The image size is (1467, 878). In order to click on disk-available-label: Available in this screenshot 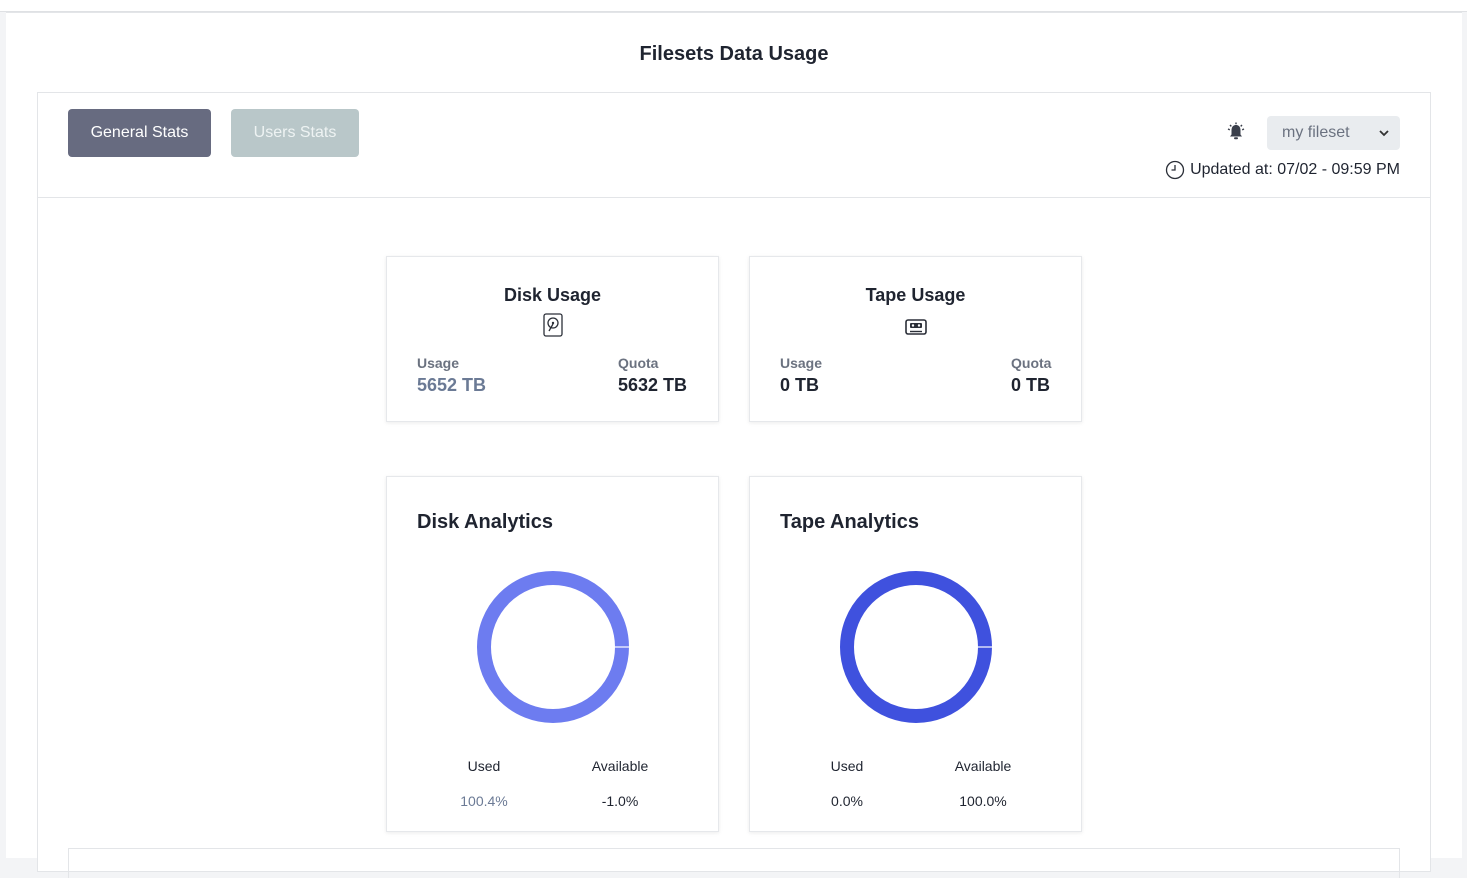, I will do `click(620, 766)`.